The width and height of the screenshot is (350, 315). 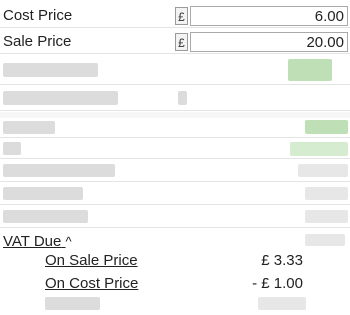 What do you see at coordinates (269, 42) in the screenshot?
I see `sale-price-input` at bounding box center [269, 42].